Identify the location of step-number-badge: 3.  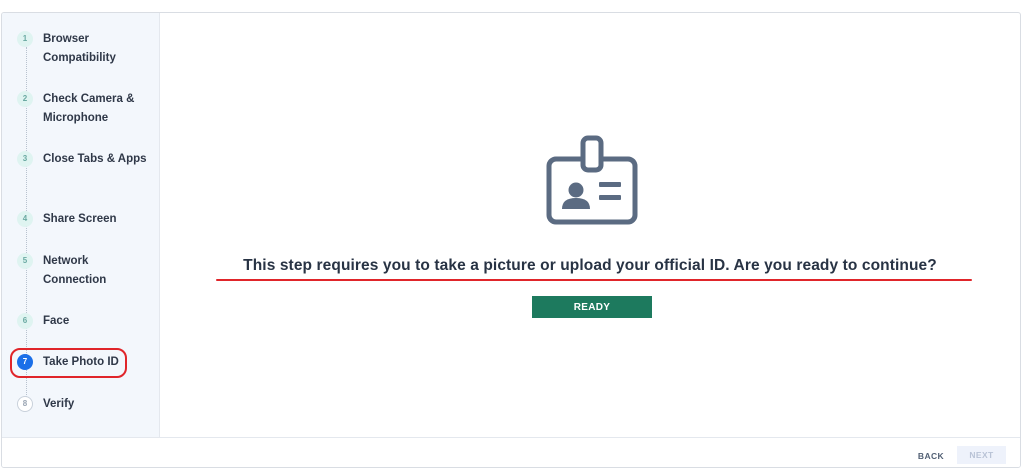
(25, 159).